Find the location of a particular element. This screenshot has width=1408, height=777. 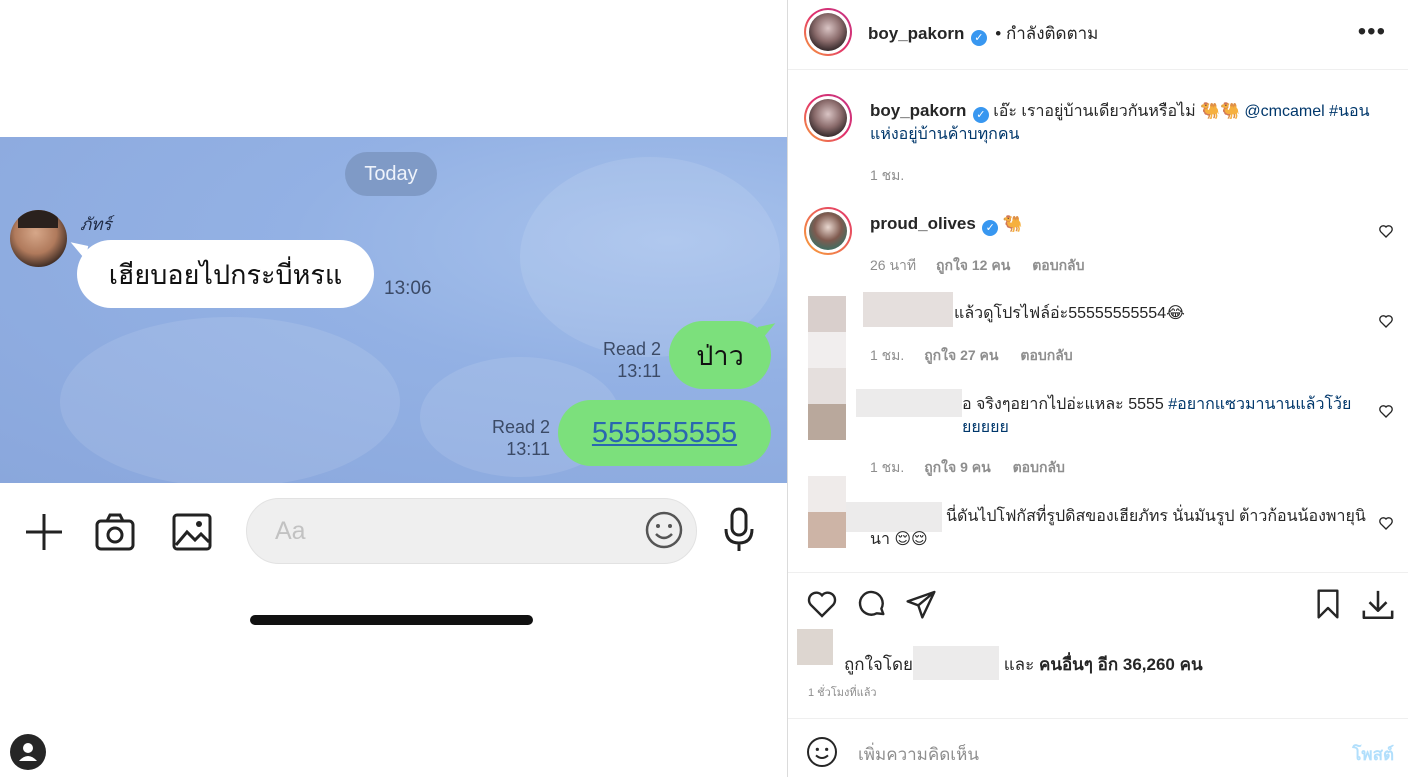

actions-divider is located at coordinates (1098, 572).